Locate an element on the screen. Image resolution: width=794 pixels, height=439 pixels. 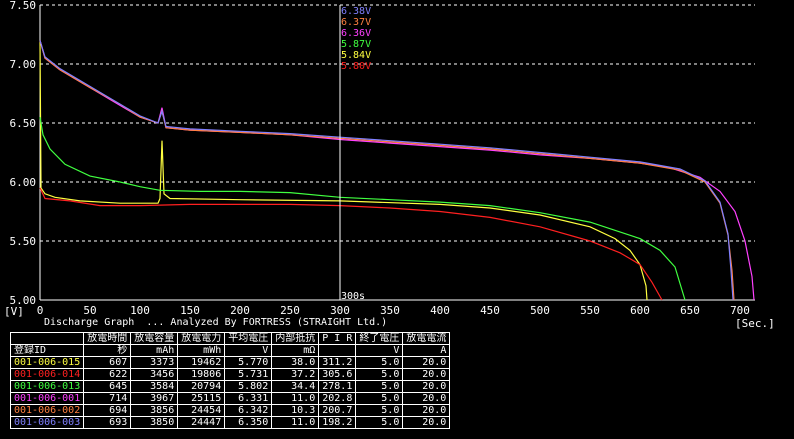
table-cell: 3856 is located at coordinates (154, 410).